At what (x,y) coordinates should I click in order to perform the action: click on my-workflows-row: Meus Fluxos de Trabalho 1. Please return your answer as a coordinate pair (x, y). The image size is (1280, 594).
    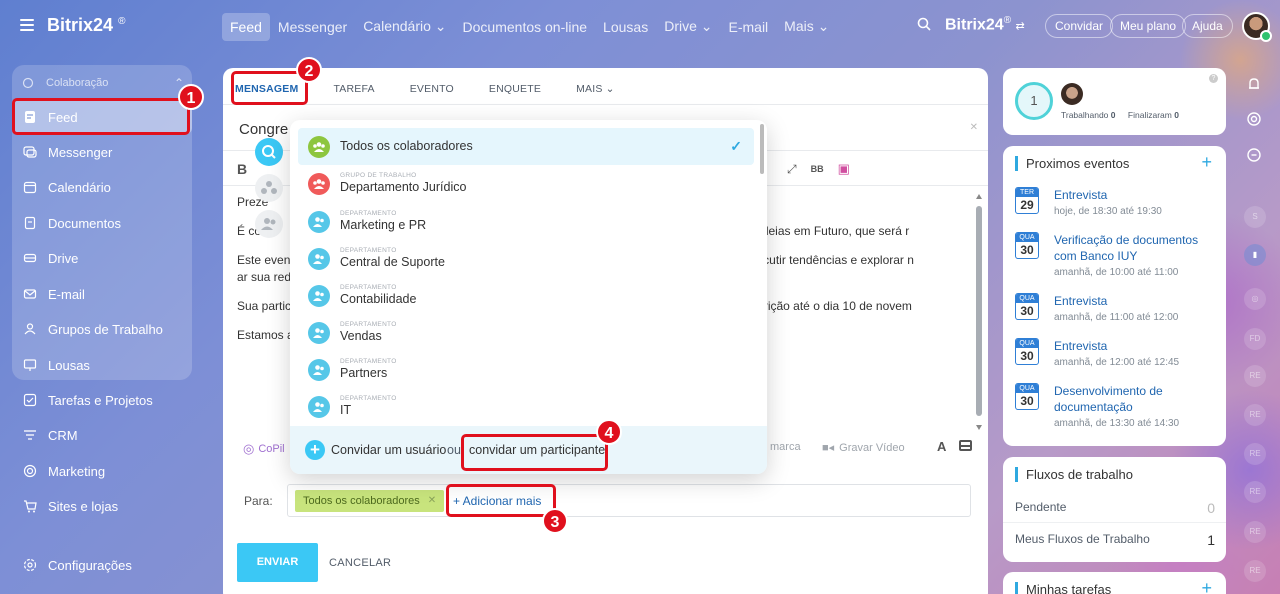
    Looking at the image, I should click on (1115, 540).